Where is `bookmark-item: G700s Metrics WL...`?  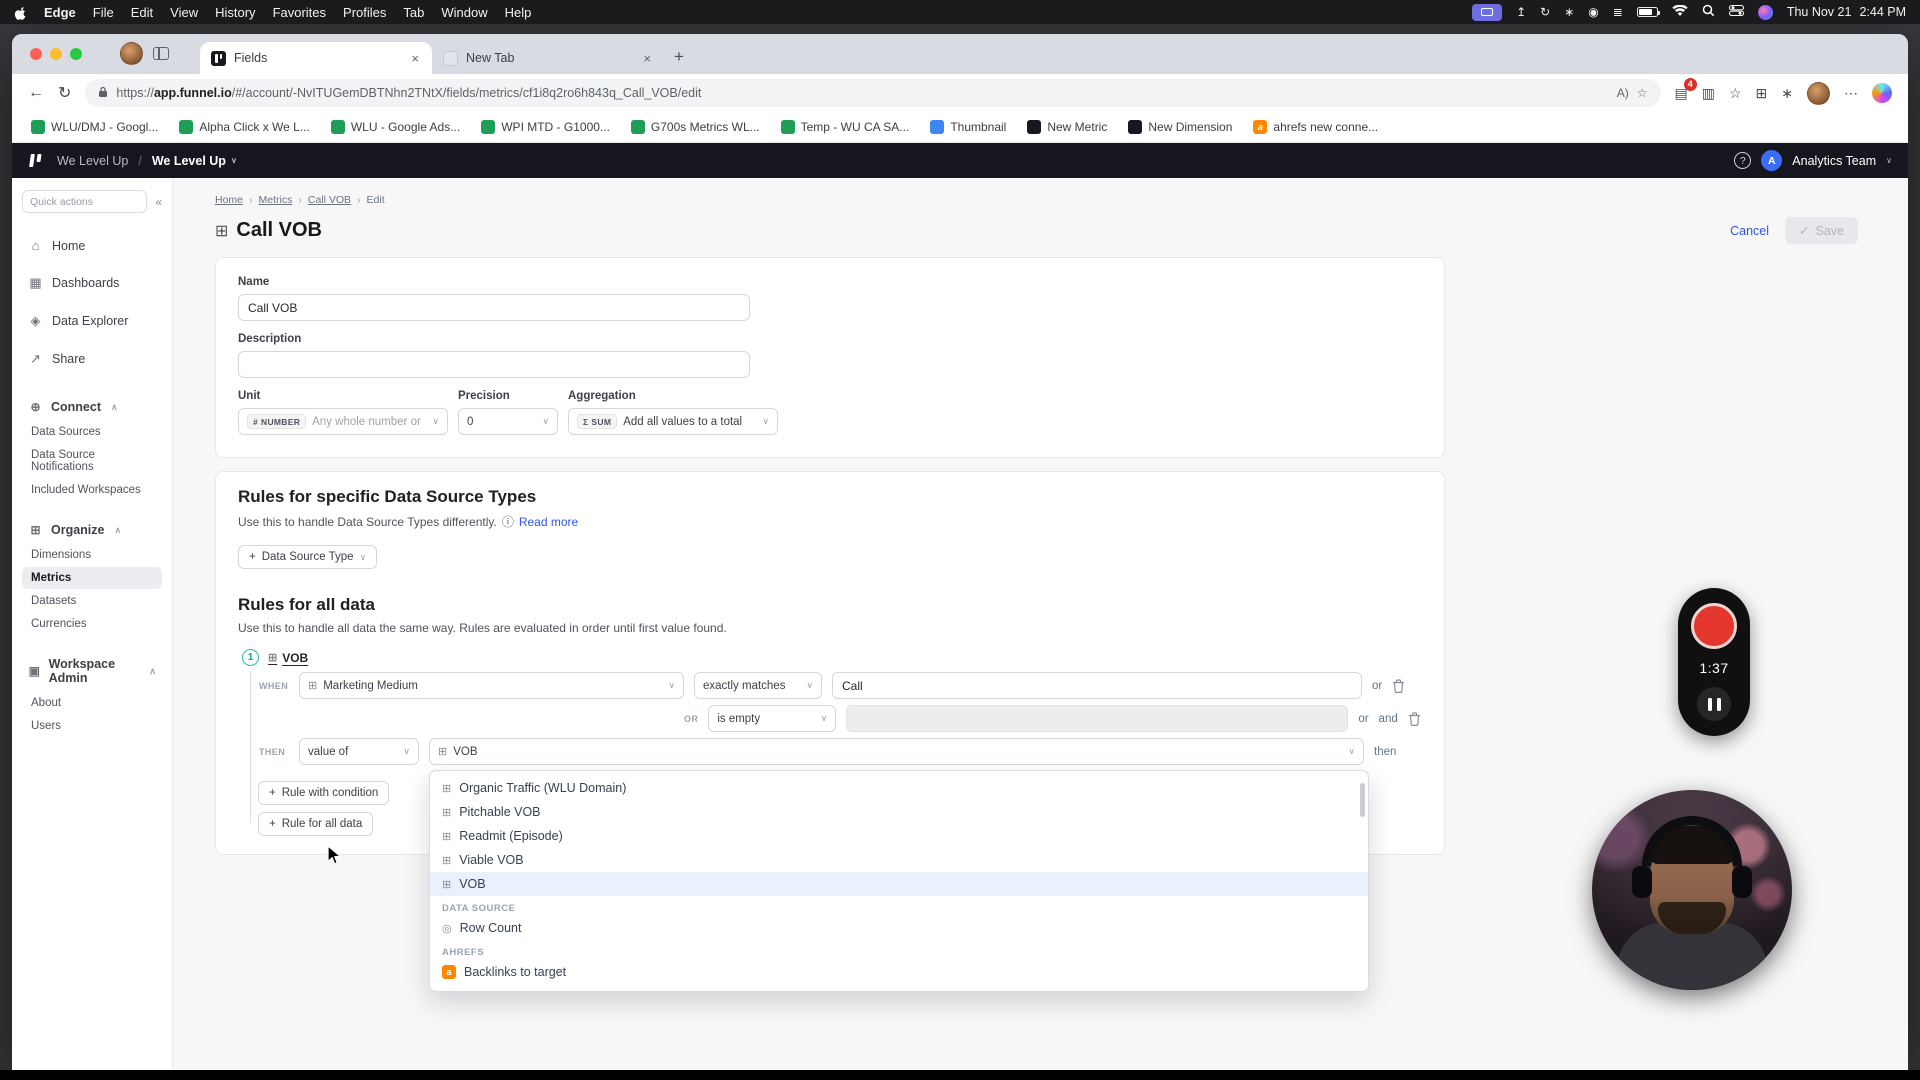
bookmark-item: G700s Metrics WL... is located at coordinates (695, 127).